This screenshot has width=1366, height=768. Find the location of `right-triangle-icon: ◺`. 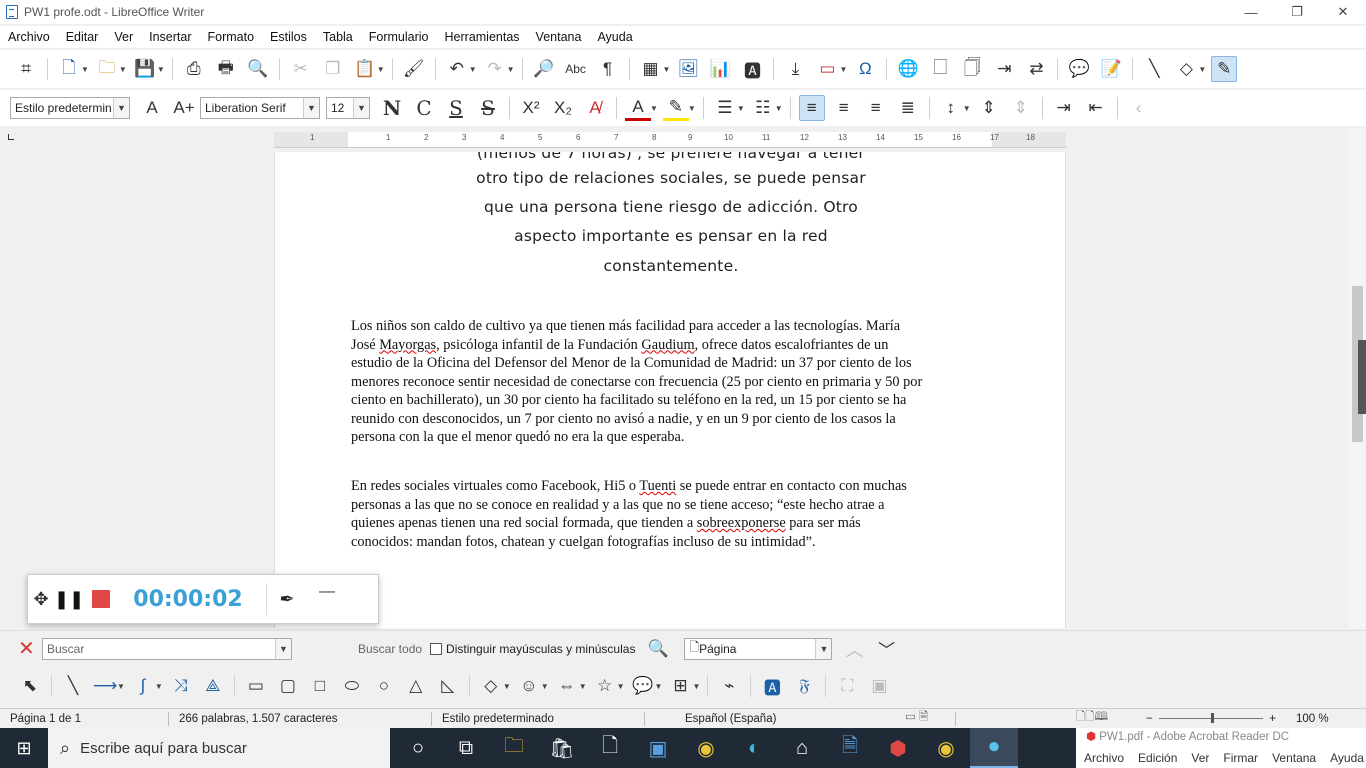

right-triangle-icon: ◺ is located at coordinates (448, 686).